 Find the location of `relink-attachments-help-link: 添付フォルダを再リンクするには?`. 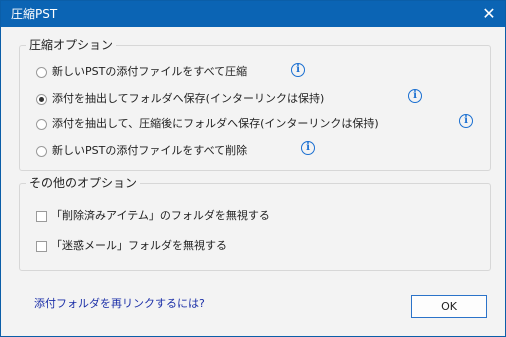

relink-attachments-help-link: 添付フォルダを再リンクするには? is located at coordinates (119, 304).